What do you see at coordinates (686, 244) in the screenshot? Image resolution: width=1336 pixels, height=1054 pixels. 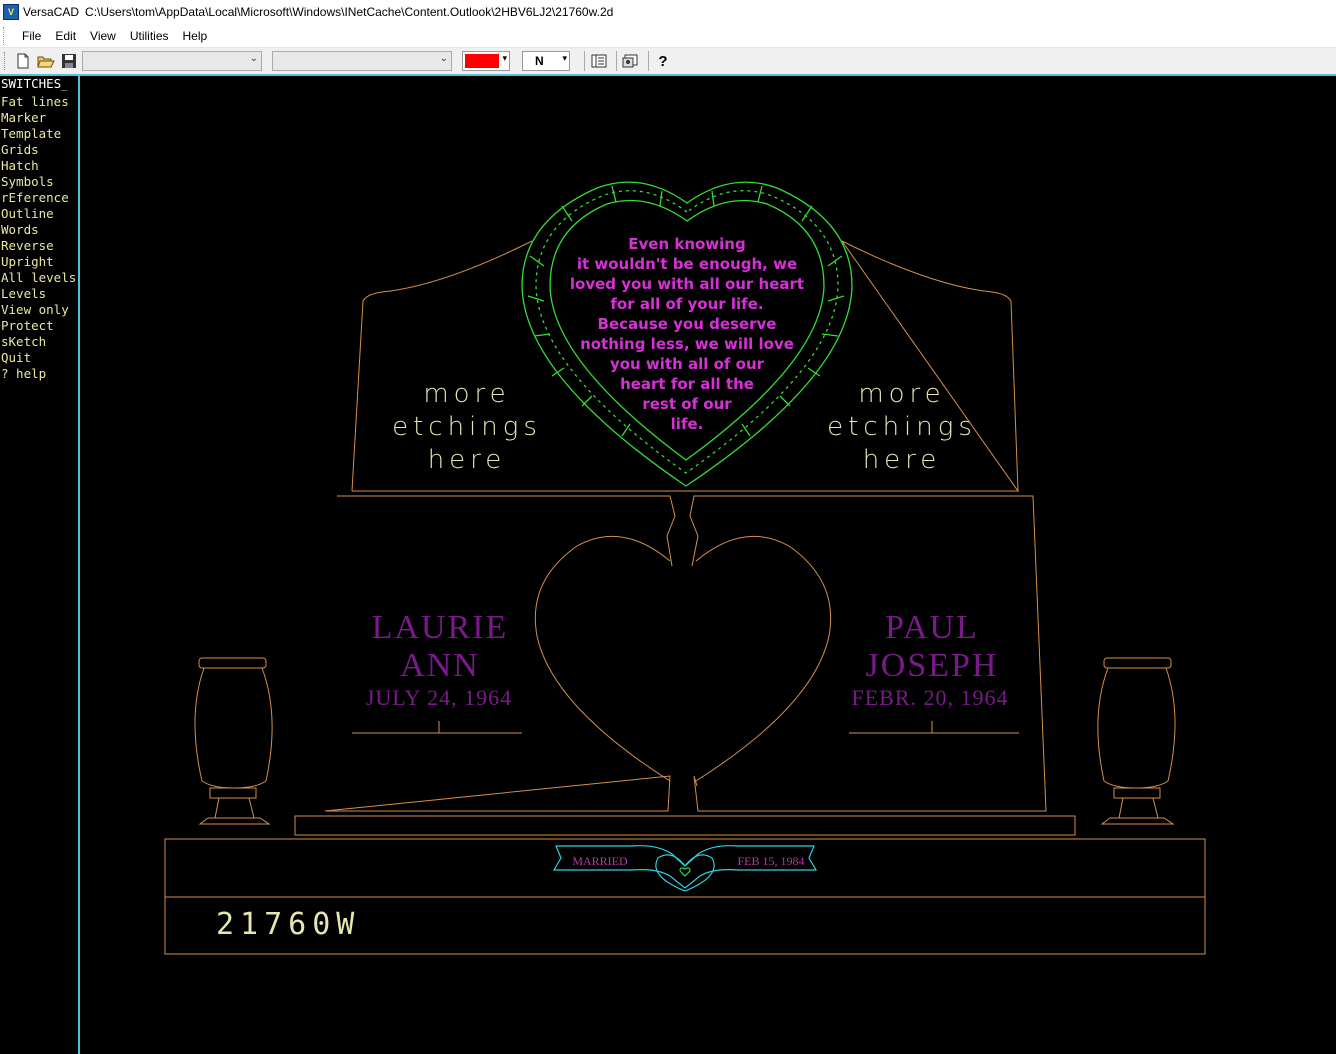 I see `verse-group-line: Even knowing` at bounding box center [686, 244].